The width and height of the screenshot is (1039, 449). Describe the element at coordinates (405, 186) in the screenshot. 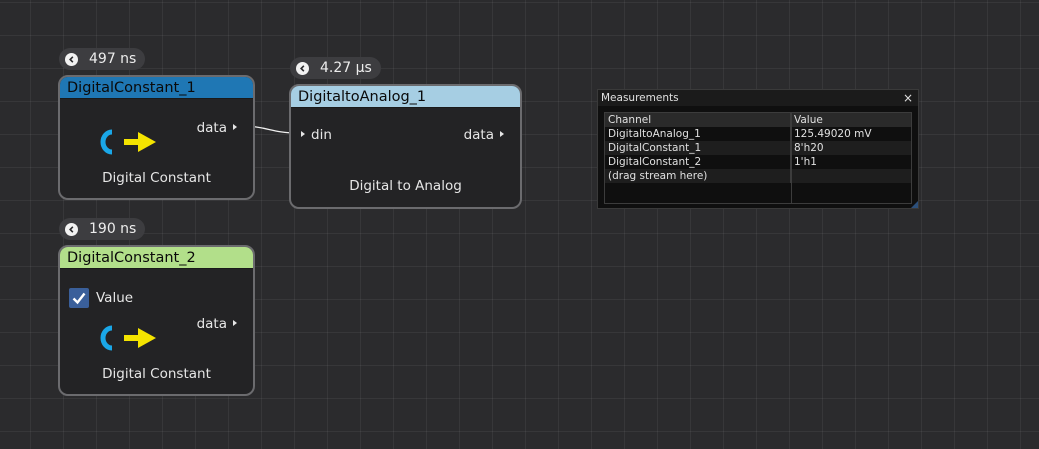

I see `node-label: Digital to Analog` at that location.